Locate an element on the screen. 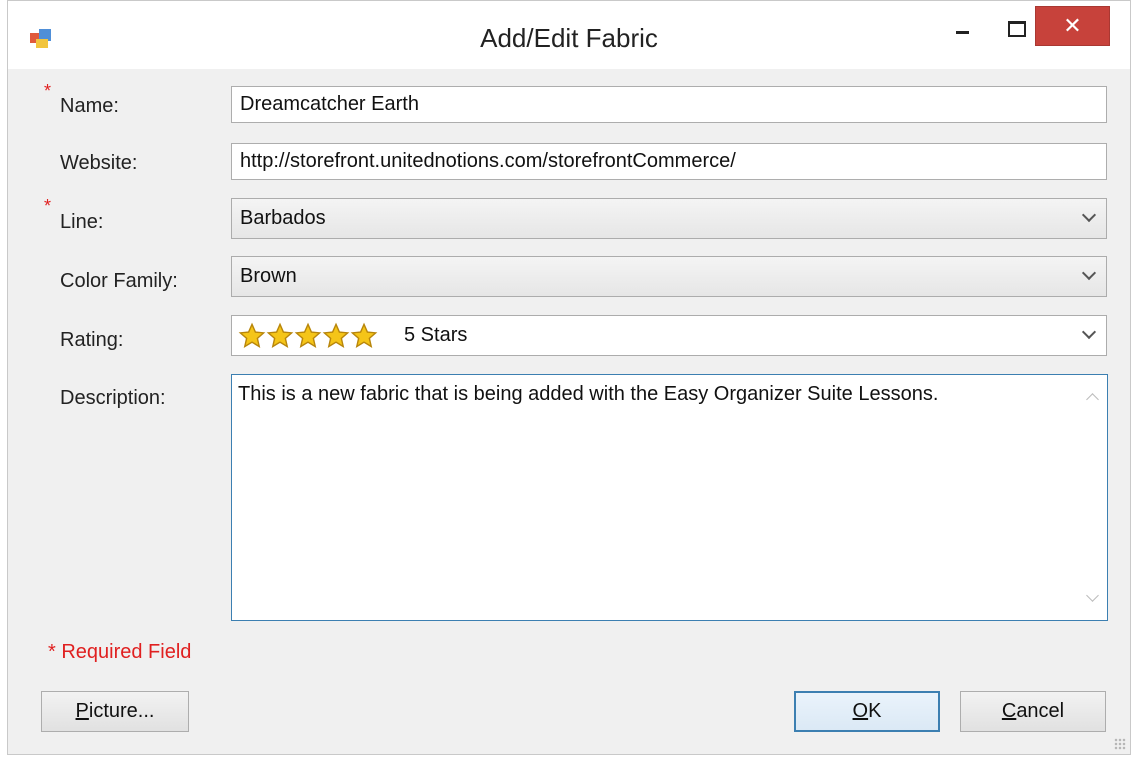  cancel-button: Cancel is located at coordinates (1033, 711).